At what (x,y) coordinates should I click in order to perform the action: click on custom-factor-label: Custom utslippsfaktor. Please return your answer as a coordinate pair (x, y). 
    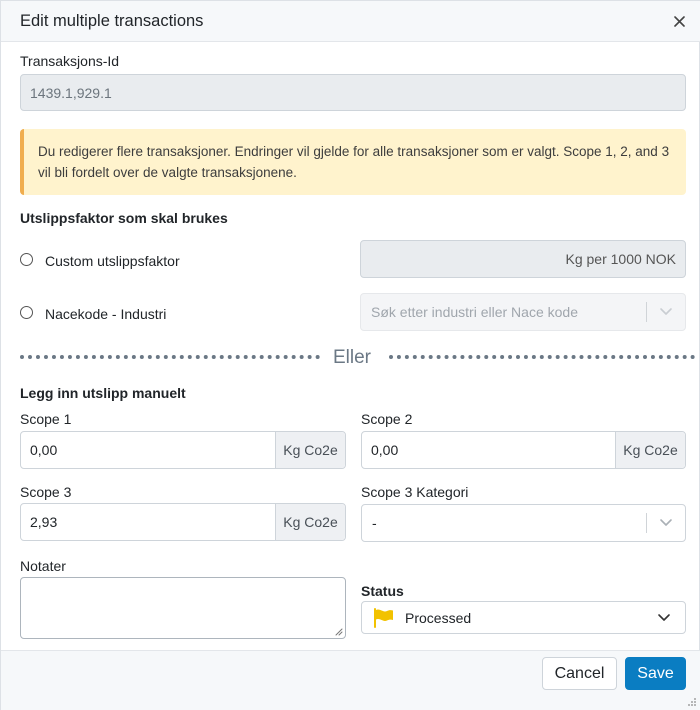
    Looking at the image, I should click on (112, 261).